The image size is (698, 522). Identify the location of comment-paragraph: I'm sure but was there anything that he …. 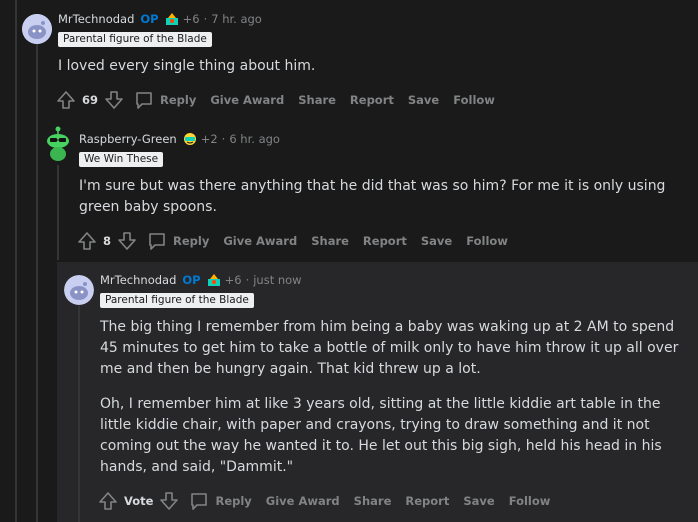
(372, 196).